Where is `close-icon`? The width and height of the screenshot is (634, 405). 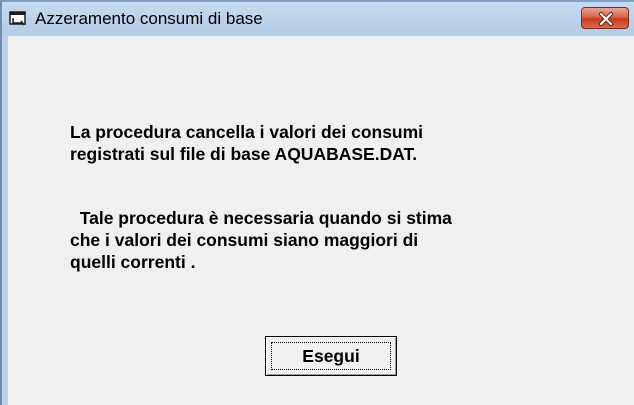 close-icon is located at coordinates (606, 19).